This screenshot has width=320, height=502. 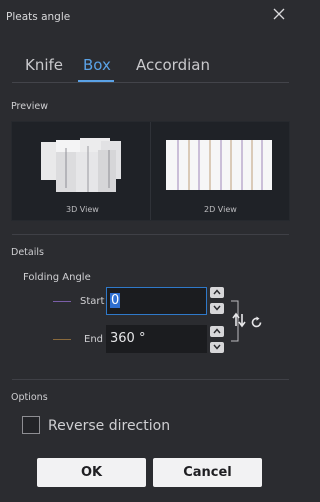 I want to click on reset-icon, so click(x=256, y=323).